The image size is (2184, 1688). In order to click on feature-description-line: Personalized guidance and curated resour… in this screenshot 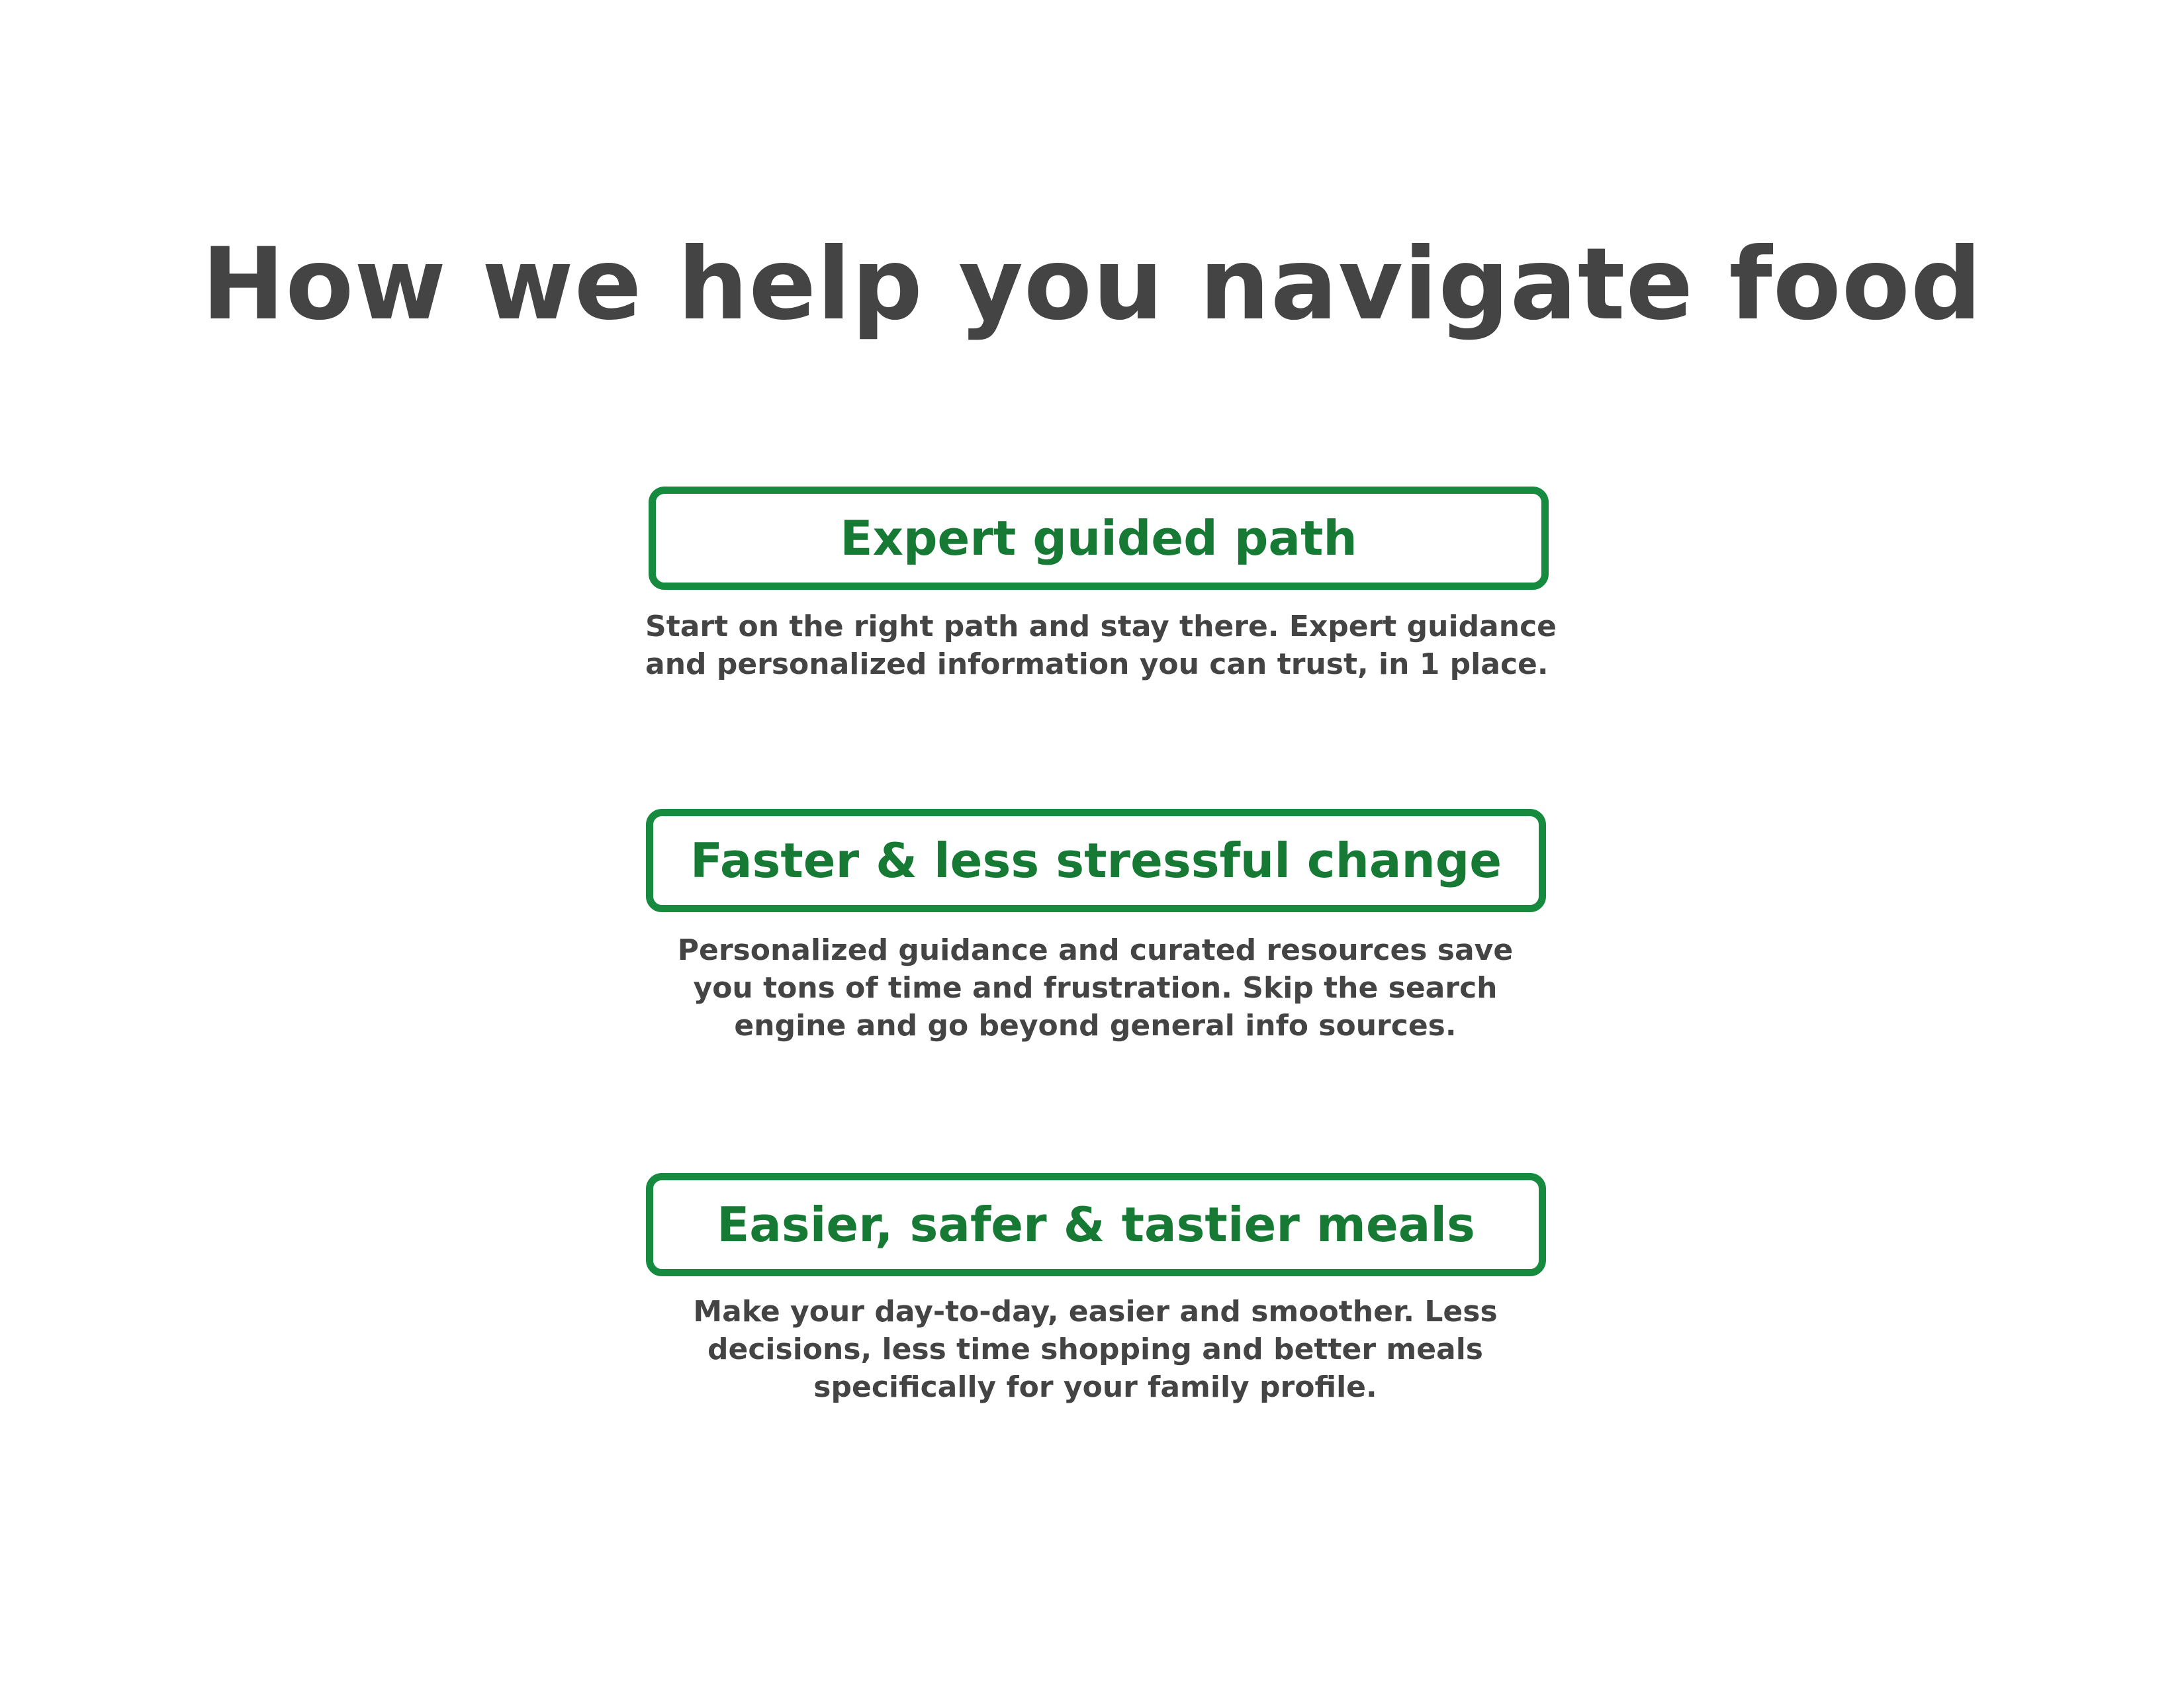, I will do `click(1095, 950)`.